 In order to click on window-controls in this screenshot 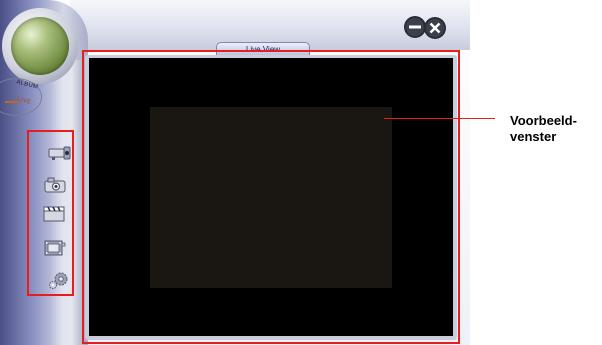, I will do `click(426, 27)`.